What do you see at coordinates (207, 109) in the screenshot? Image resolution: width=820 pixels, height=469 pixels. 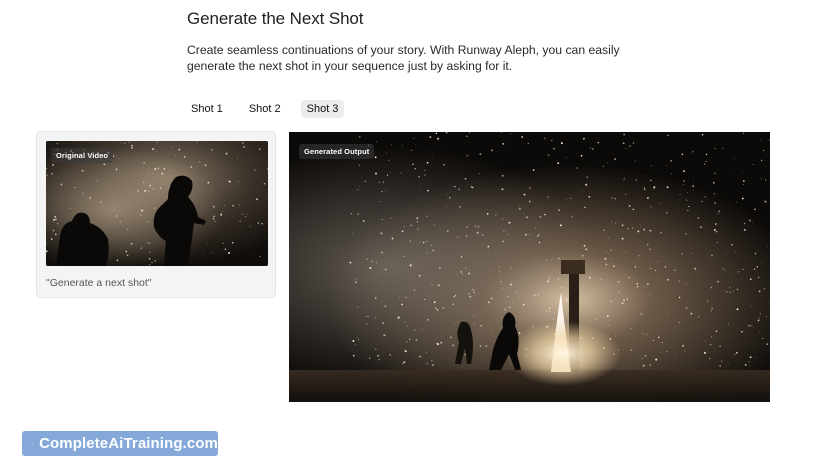 I see `tab-shot-1: Shot 1` at bounding box center [207, 109].